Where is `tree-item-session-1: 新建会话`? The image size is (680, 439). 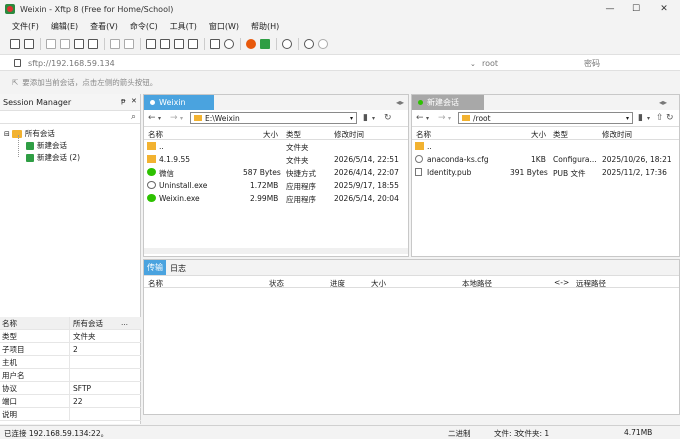 tree-item-session-1: 新建会话 is located at coordinates (46, 145).